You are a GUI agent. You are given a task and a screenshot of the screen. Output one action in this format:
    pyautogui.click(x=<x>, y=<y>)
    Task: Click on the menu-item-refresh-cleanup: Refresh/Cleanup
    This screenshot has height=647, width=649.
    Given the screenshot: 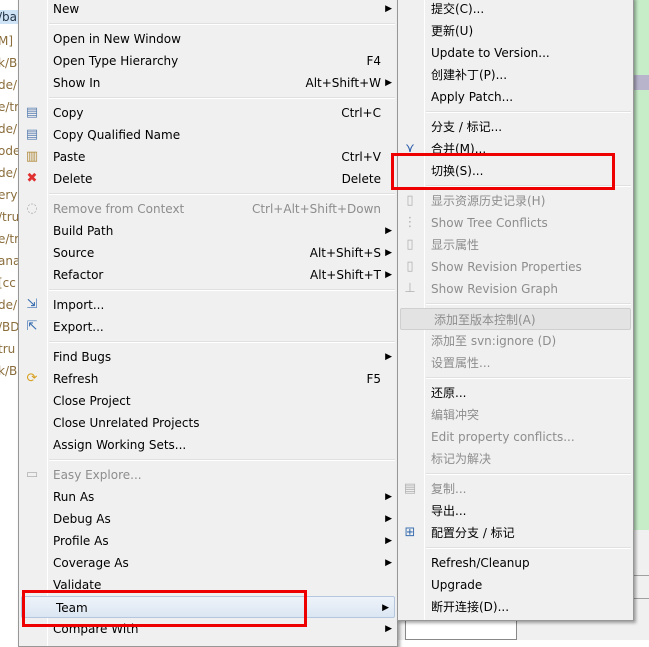 What is the action you would take?
    pyautogui.click(x=515, y=563)
    